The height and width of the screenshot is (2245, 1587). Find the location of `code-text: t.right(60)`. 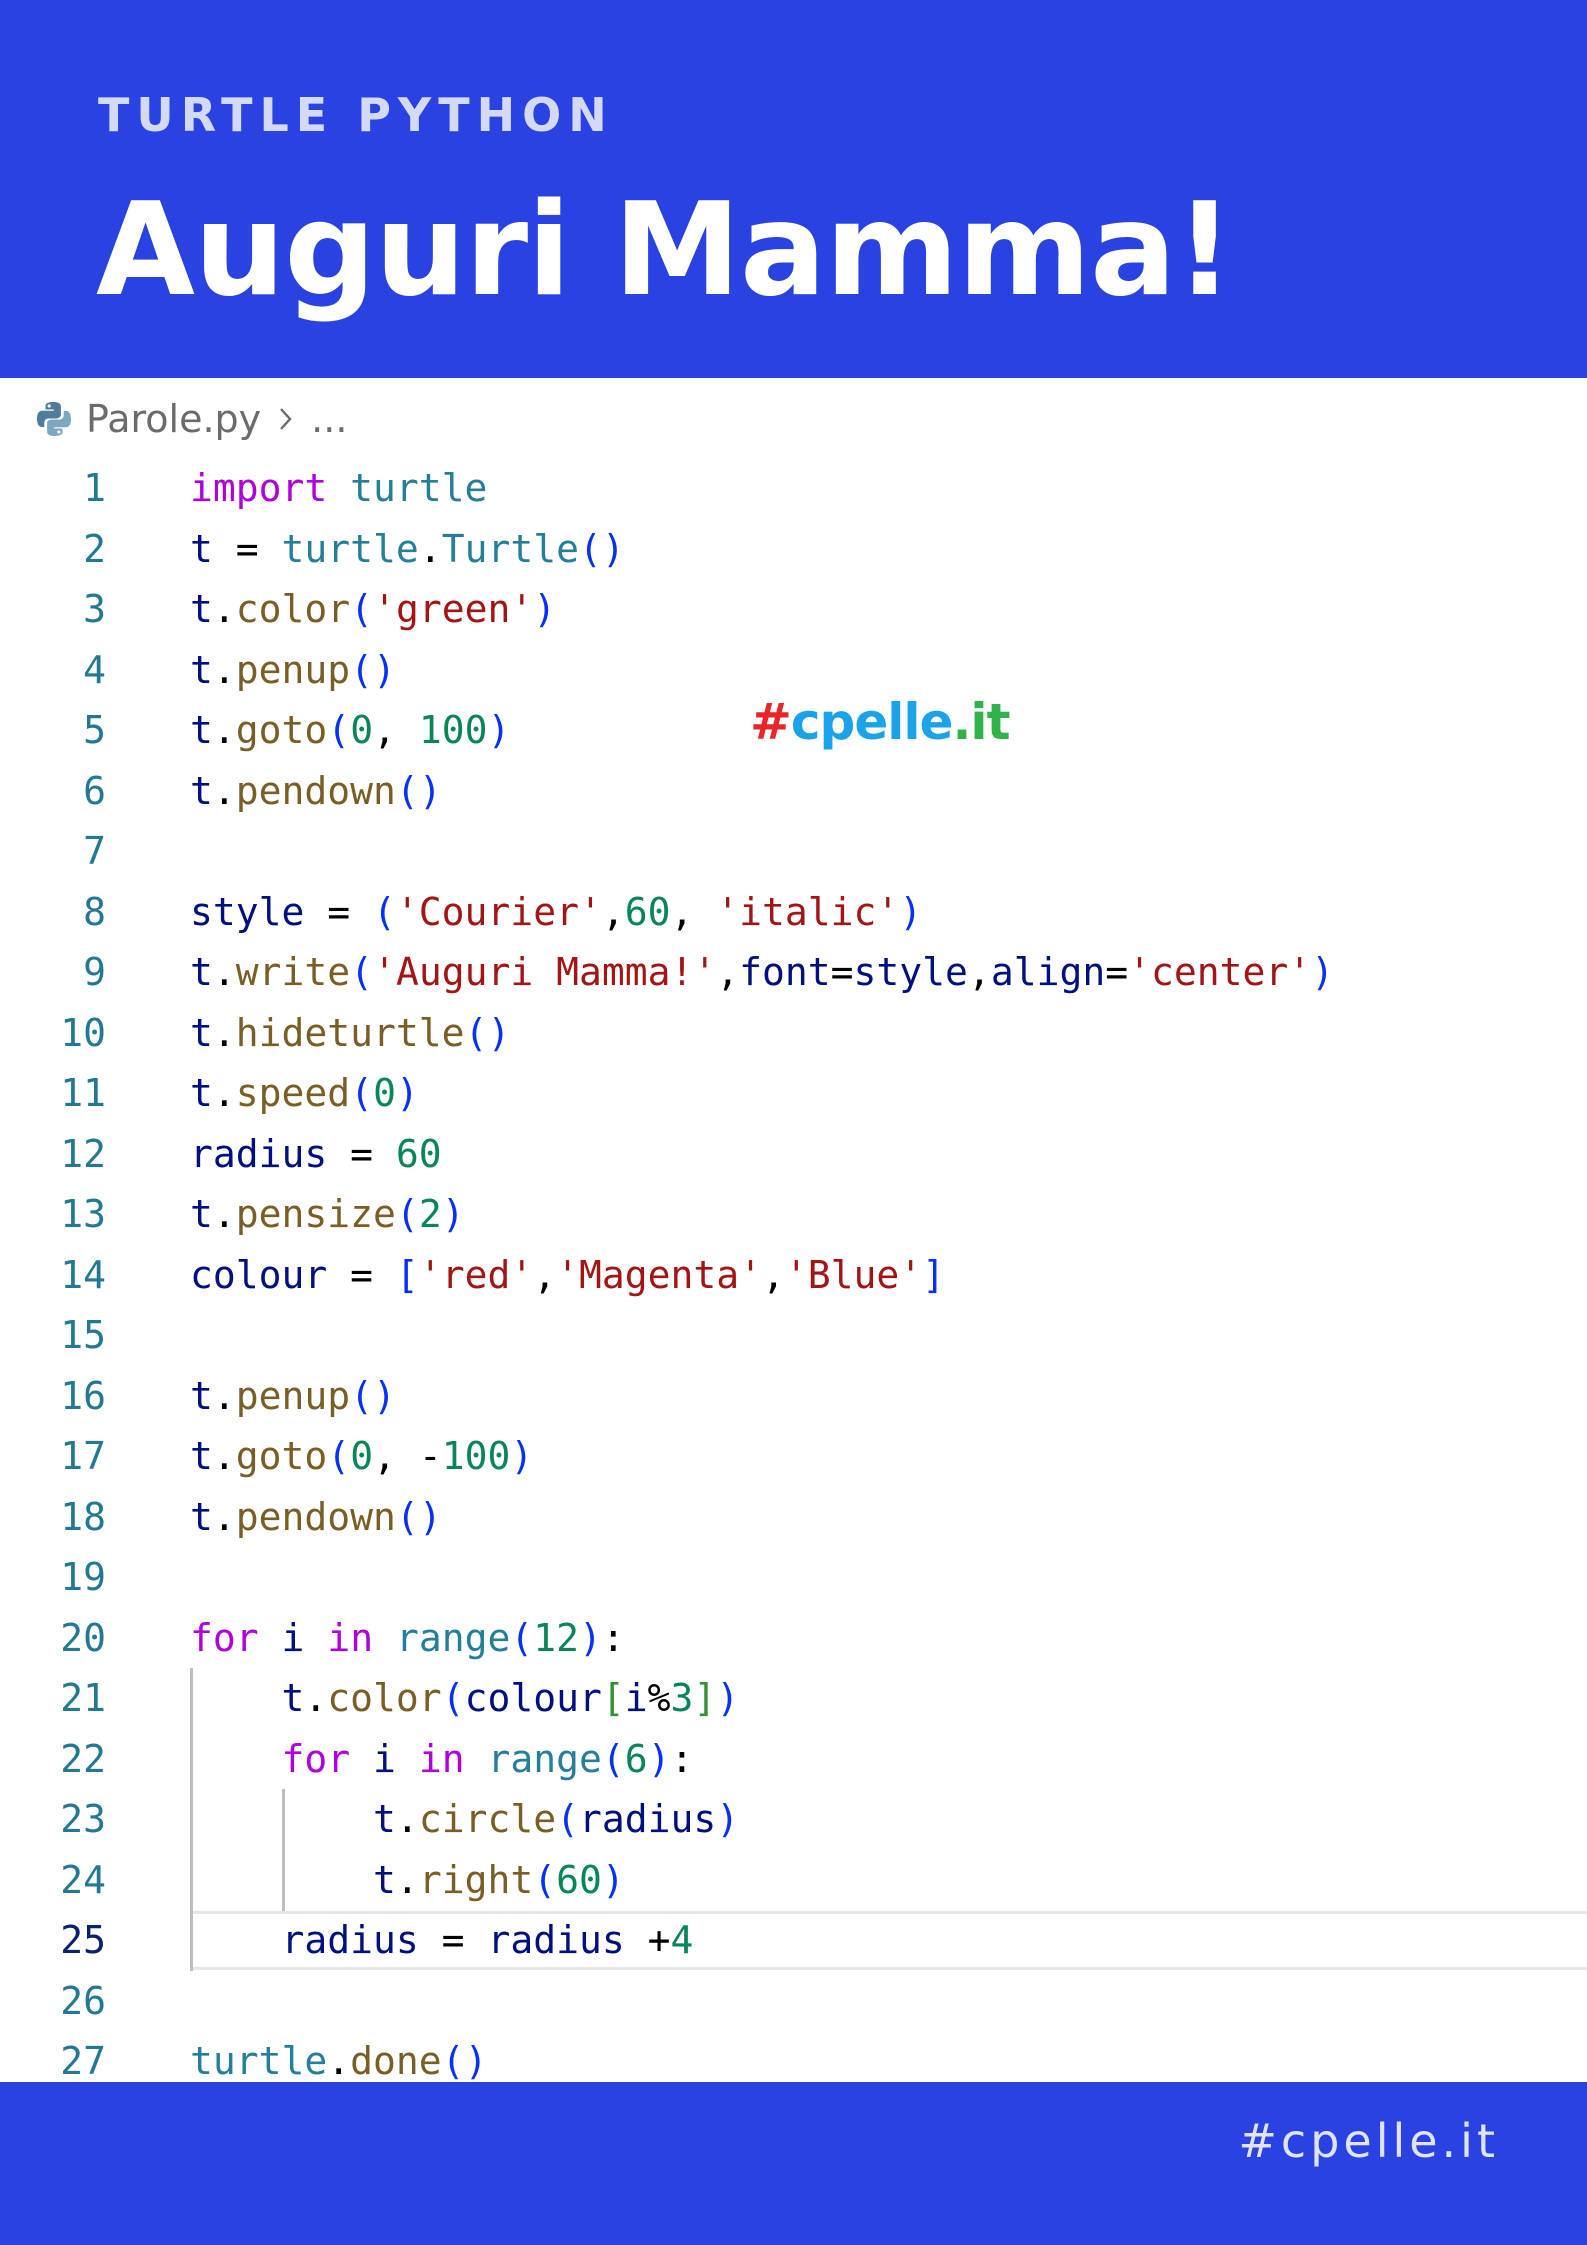

code-text: t.right(60) is located at coordinates (407, 1880).